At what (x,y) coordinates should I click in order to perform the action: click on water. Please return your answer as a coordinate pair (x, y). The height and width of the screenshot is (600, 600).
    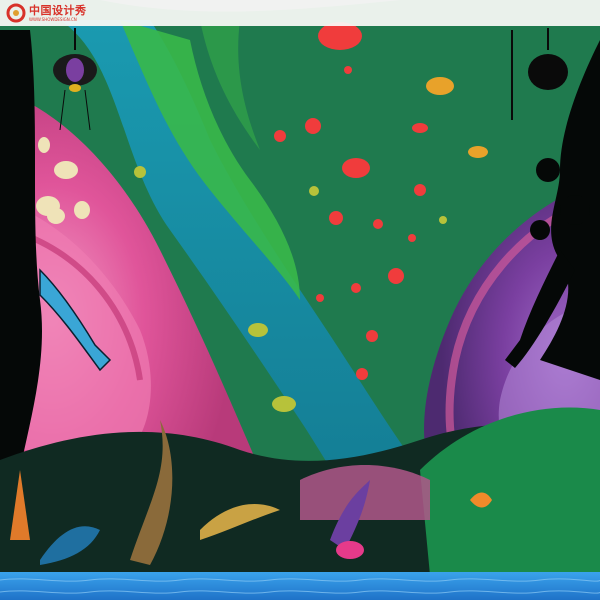
    Looking at the image, I should click on (300, 586).